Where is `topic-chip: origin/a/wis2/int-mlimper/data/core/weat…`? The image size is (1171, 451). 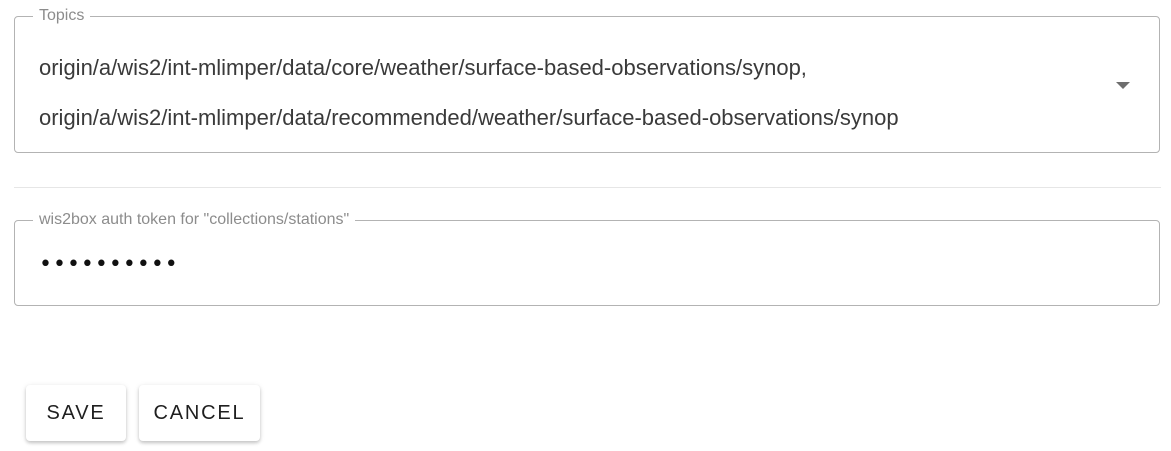
topic-chip: origin/a/wis2/int-mlimper/data/core/weat… is located at coordinates (423, 67).